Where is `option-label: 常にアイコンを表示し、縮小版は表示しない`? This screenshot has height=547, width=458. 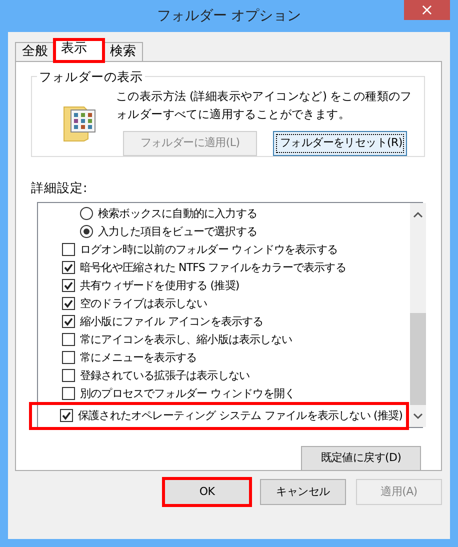
option-label: 常にアイコンを表示し、縮小版は表示しない is located at coordinates (186, 340).